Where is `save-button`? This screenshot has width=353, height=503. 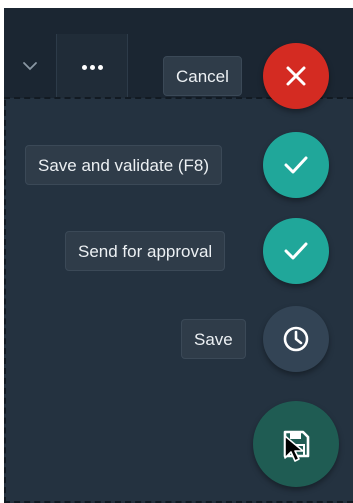 save-button is located at coordinates (296, 339).